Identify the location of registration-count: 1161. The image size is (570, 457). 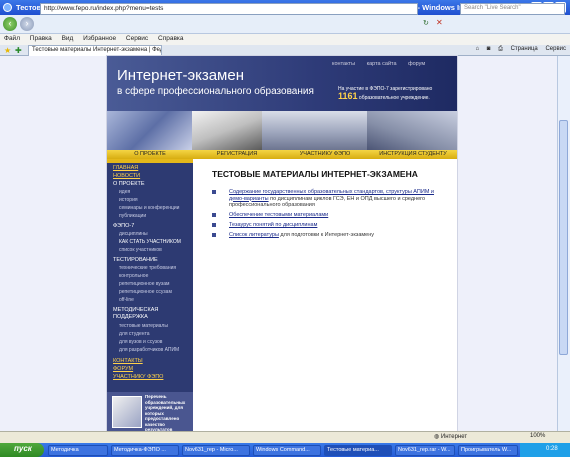
(348, 96).